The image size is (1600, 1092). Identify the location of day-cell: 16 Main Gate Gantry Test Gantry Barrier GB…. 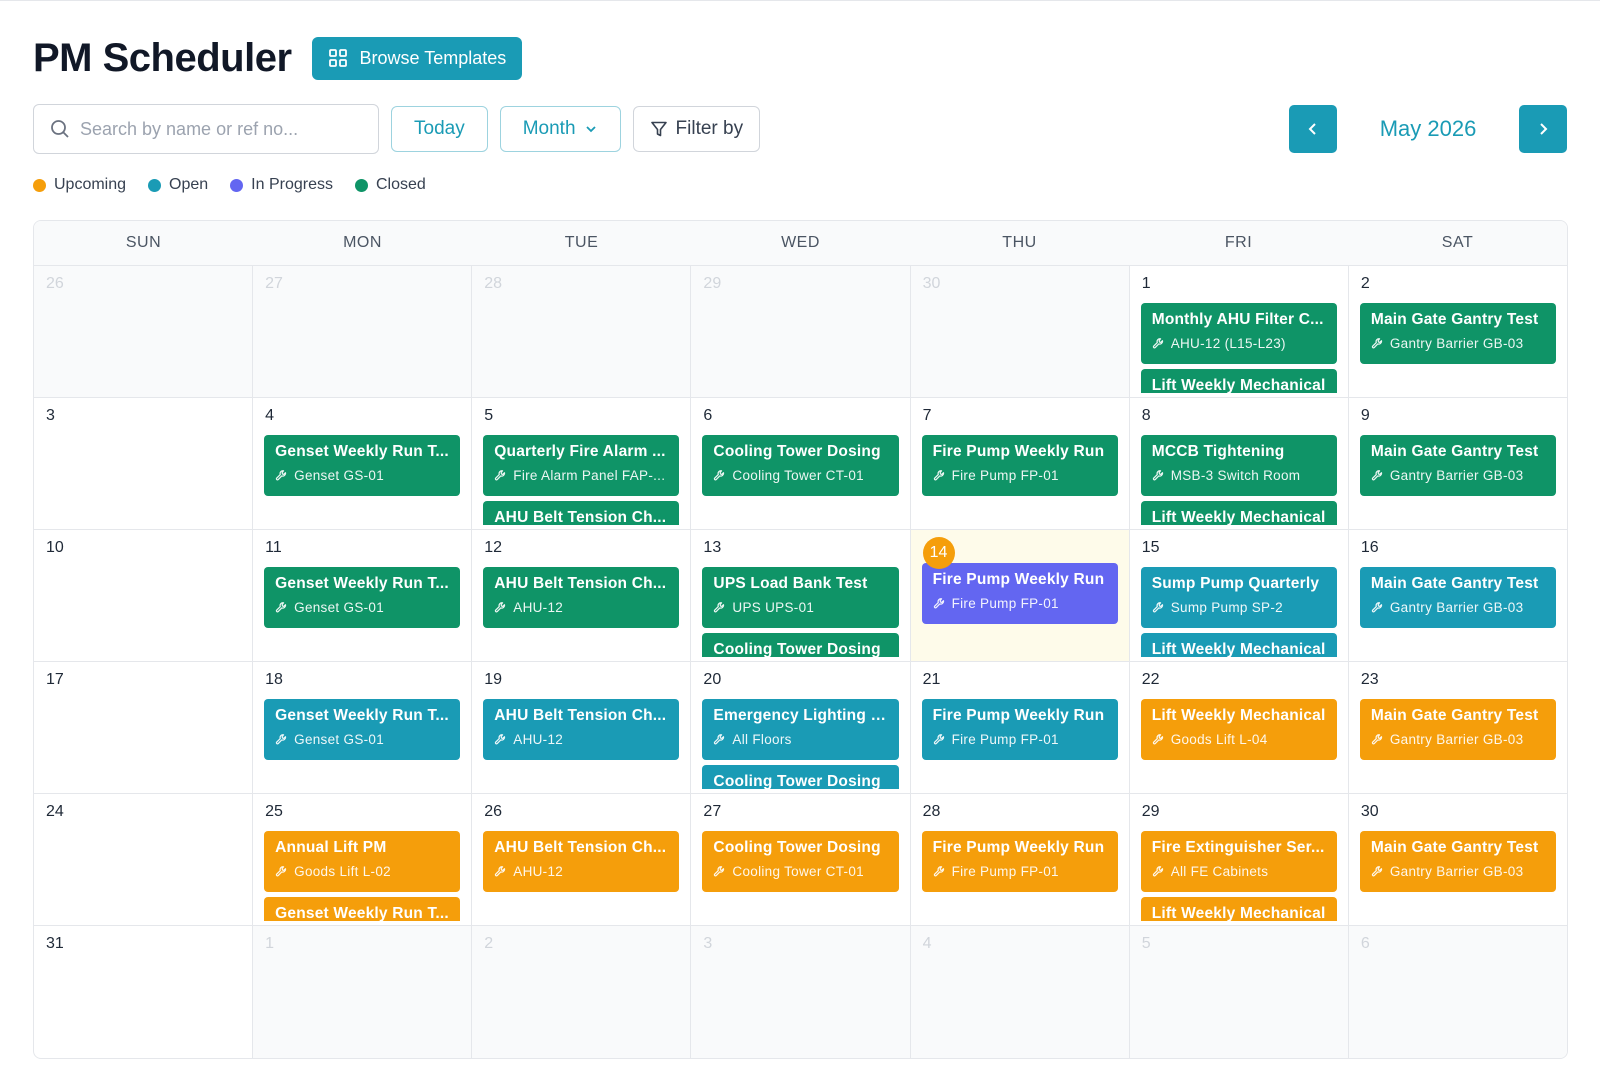
(1458, 595).